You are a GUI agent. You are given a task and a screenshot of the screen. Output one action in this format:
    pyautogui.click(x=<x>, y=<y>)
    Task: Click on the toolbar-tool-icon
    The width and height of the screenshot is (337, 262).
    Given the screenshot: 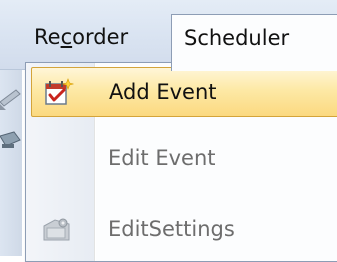 What is the action you would take?
    pyautogui.click(x=11, y=141)
    